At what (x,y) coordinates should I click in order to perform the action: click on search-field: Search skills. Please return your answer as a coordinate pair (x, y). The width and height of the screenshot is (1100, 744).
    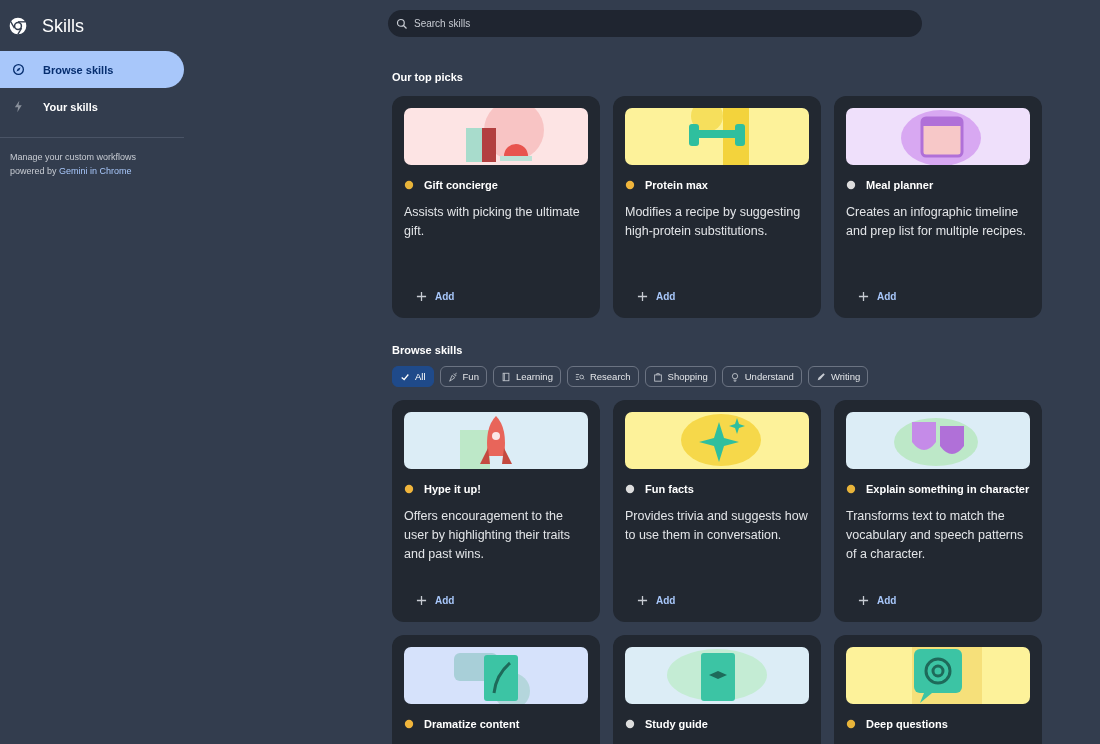
    Looking at the image, I should click on (655, 23).